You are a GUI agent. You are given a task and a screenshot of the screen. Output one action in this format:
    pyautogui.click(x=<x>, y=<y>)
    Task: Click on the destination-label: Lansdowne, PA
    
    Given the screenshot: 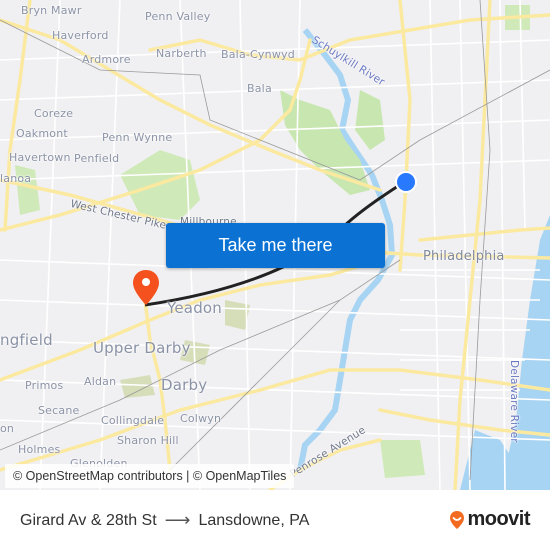 What is the action you would take?
    pyautogui.click(x=254, y=520)
    